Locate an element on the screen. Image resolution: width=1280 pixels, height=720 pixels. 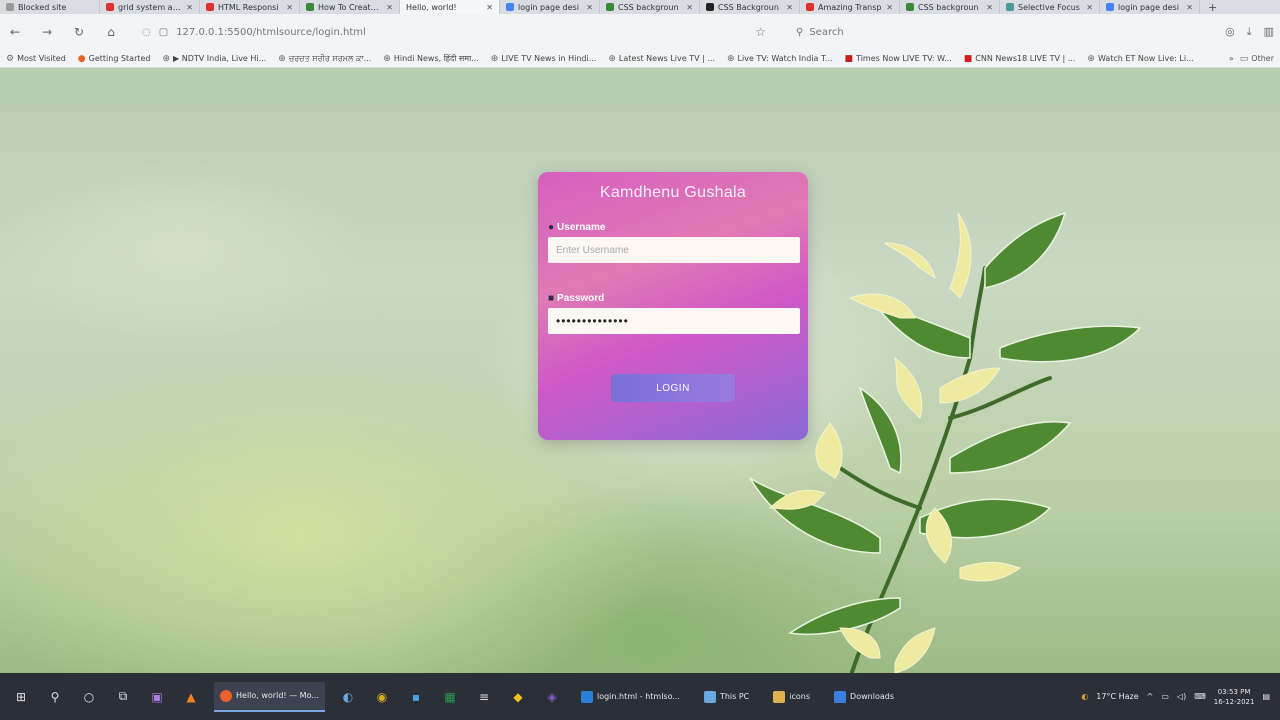
tab-html-responsive: HTML Responsi ✕ is located at coordinates (250, 7).